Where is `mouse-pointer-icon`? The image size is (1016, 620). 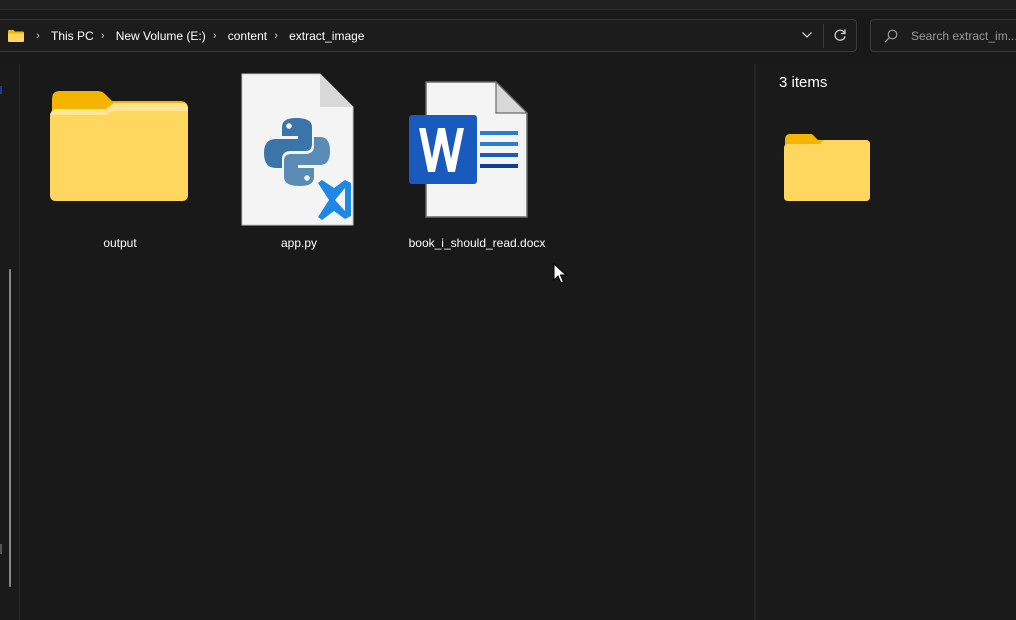
mouse-pointer-icon is located at coordinates (560, 273).